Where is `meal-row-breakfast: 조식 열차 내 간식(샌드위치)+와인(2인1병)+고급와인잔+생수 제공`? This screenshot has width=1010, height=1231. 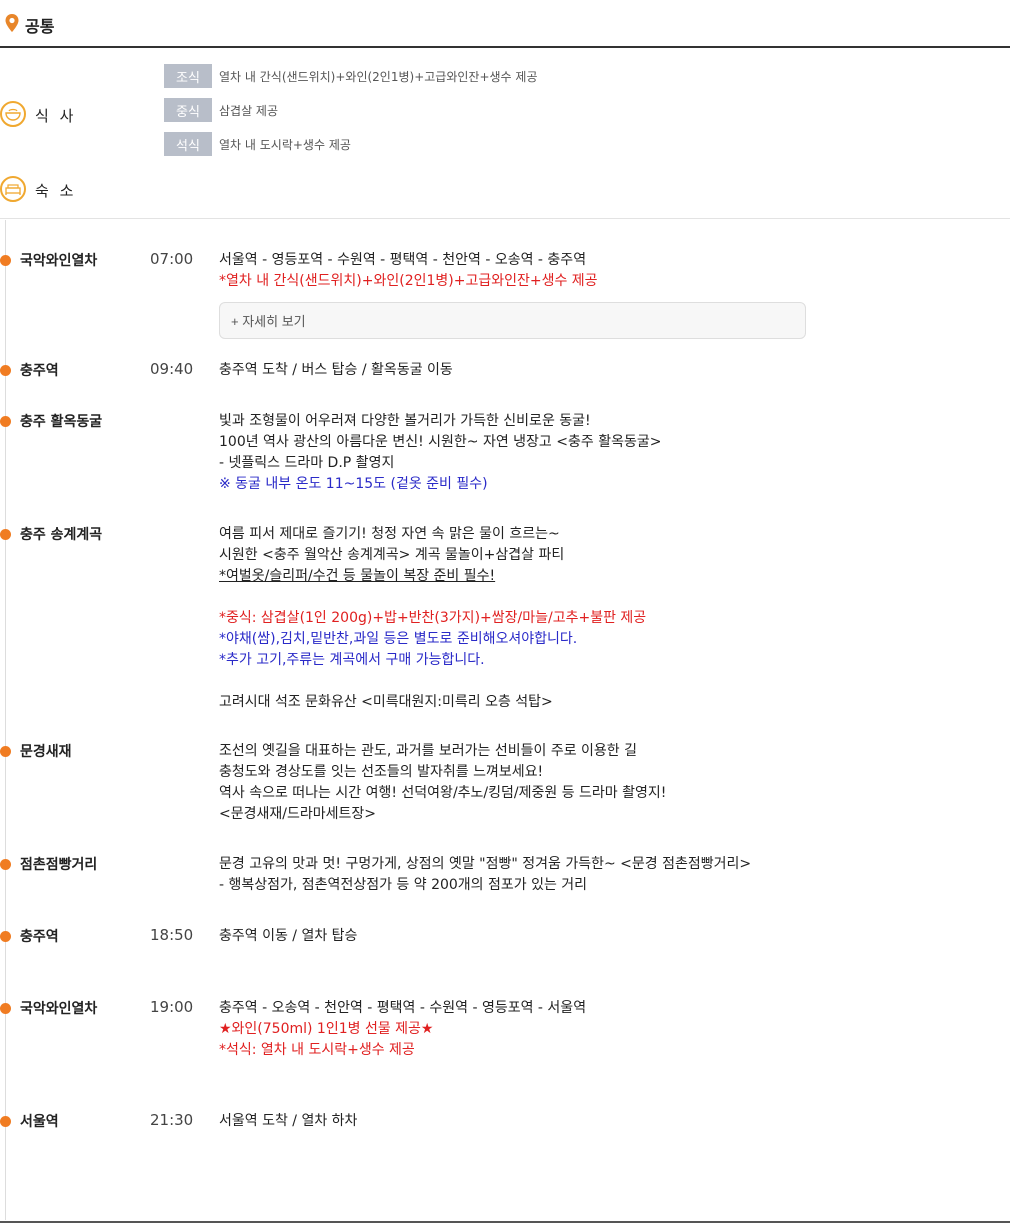
meal-row-breakfast: 조식 열차 내 간식(샌드위치)+와인(2인1병)+고급와인잔+생수 제공 is located at coordinates (351, 76).